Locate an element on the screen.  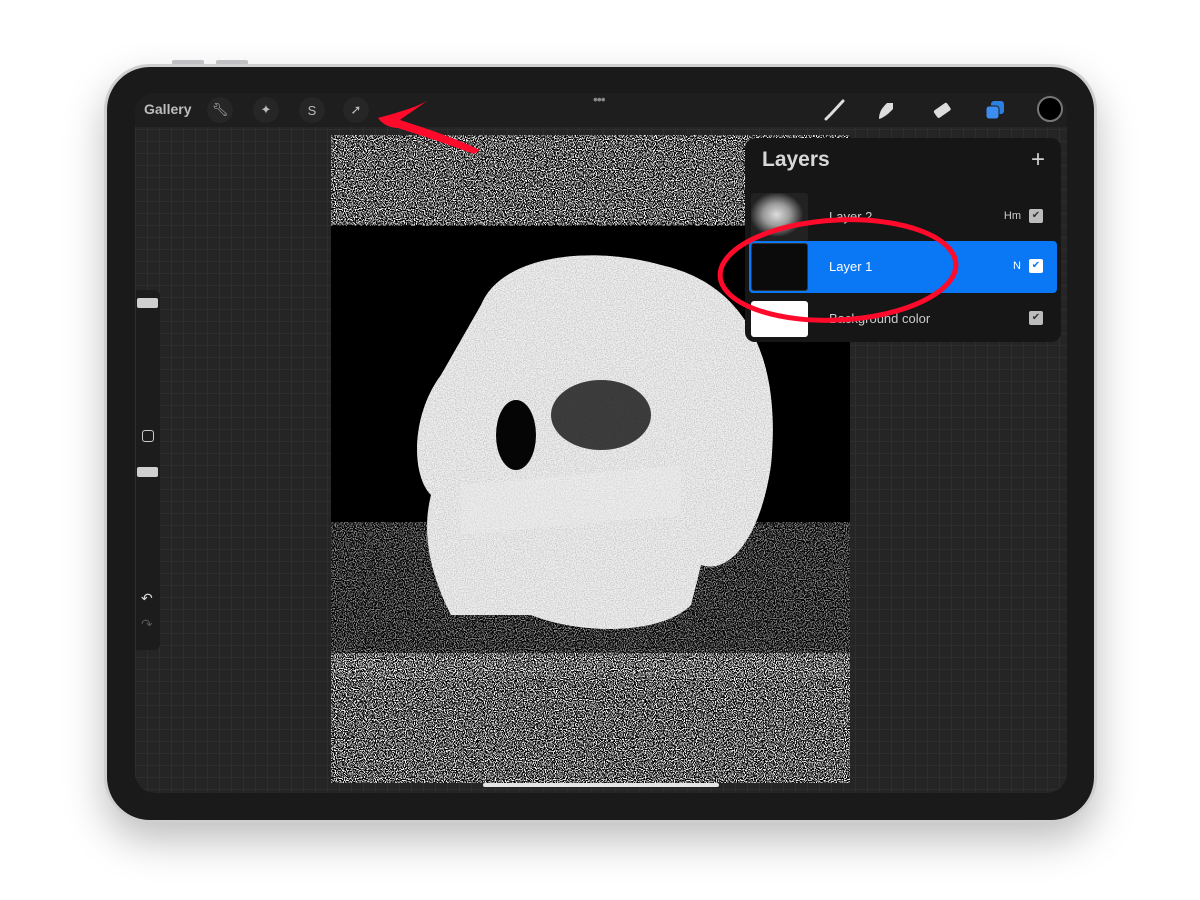
layer-name: Layer 2 is located at coordinates (851, 216).